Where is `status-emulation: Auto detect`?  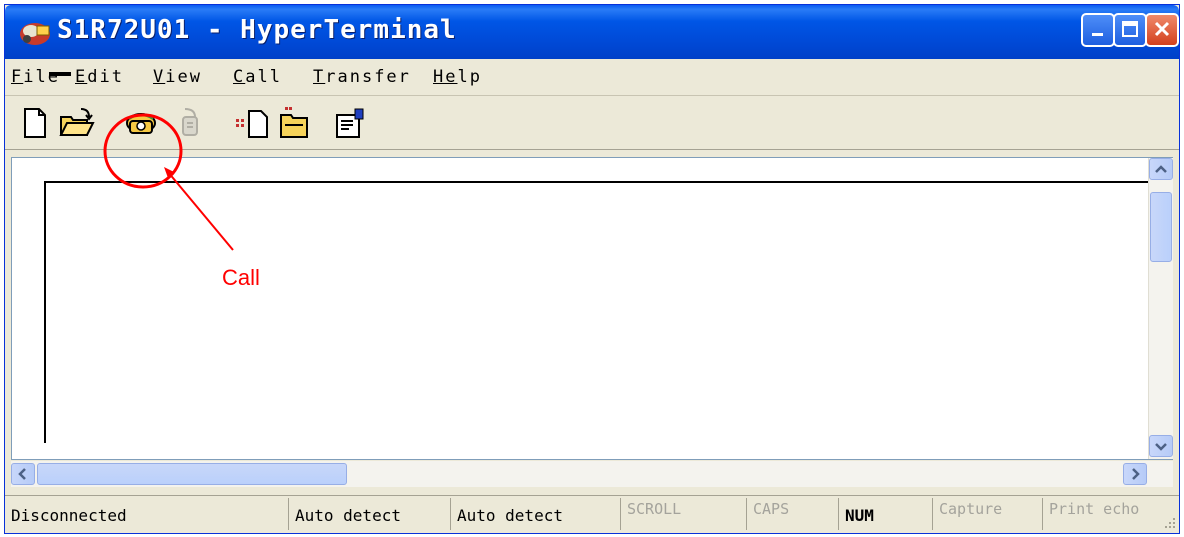 status-emulation: Auto detect is located at coordinates (370, 514).